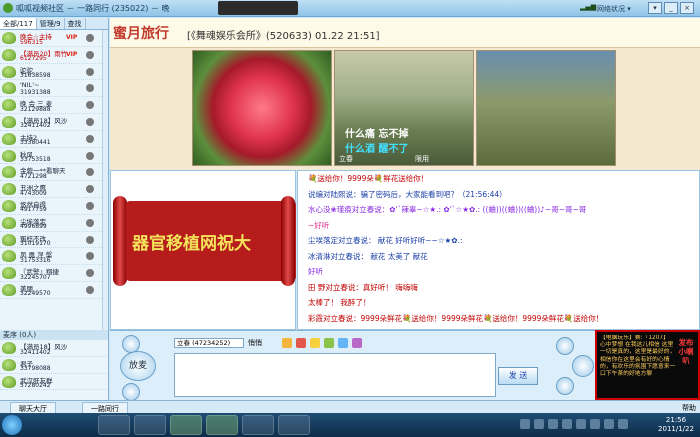 The height and width of the screenshot is (437, 700). What do you see at coordinates (54, 206) in the screenshot?
I see `user-row: 悠然自得 4917759` at bounding box center [54, 206].